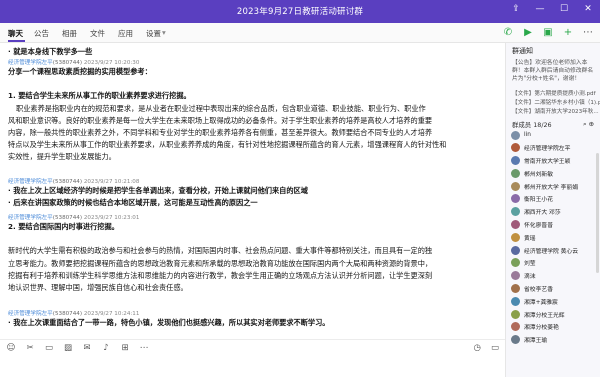 This screenshot has height=377, width=600. Describe the element at coordinates (253, 181) in the screenshot. I see `message-meta: 经济管理学院左平(5380744) 2023/9/27 10:21:08` at that location.